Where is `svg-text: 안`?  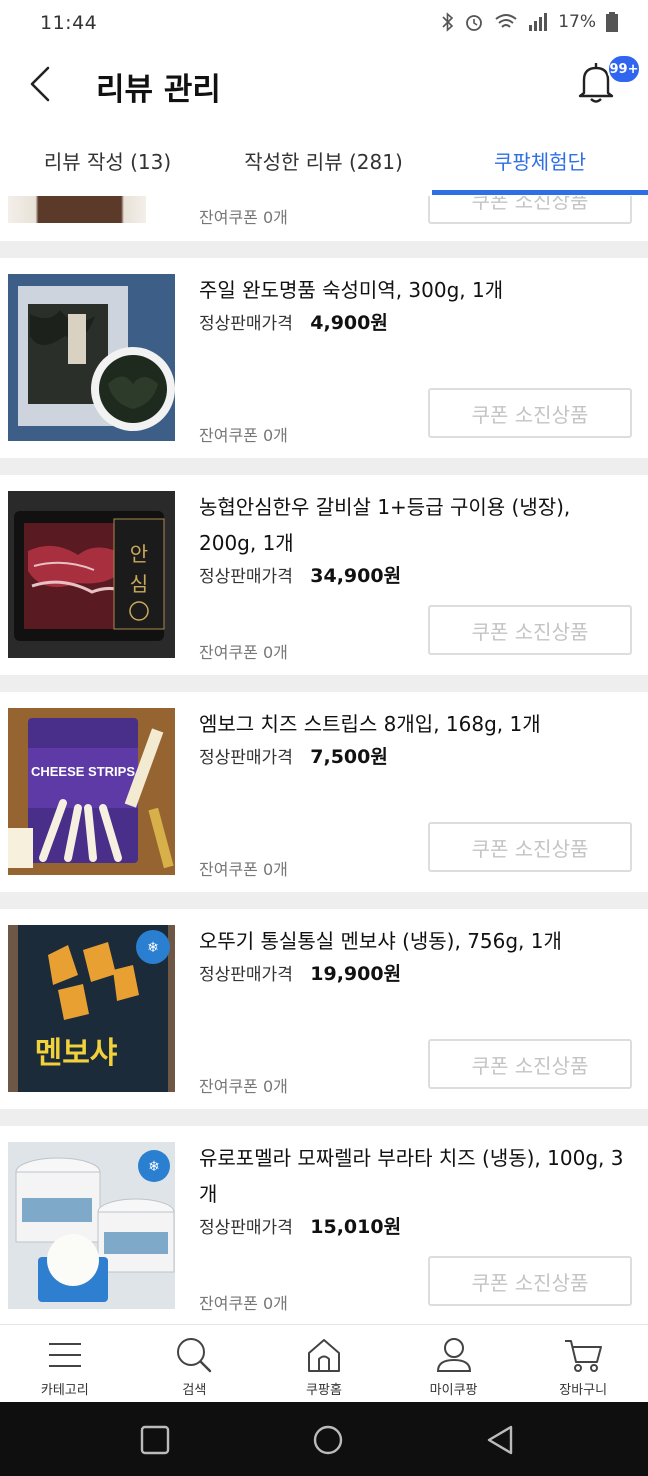
svg-text: 안 is located at coordinates (139, 554).